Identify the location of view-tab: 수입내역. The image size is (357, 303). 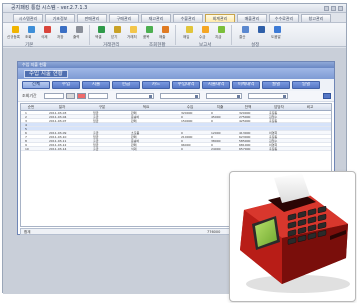
(186, 85).